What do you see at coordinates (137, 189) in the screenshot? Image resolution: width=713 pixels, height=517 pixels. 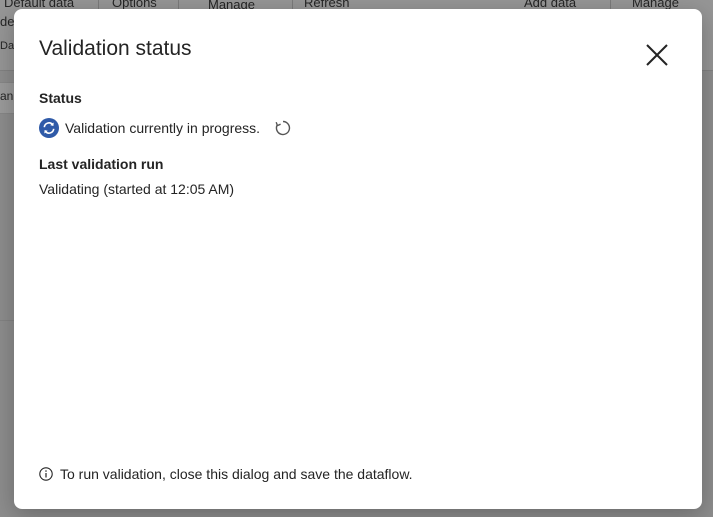 I see `last-run-text: Validating (started at 12:05 AM)` at bounding box center [137, 189].